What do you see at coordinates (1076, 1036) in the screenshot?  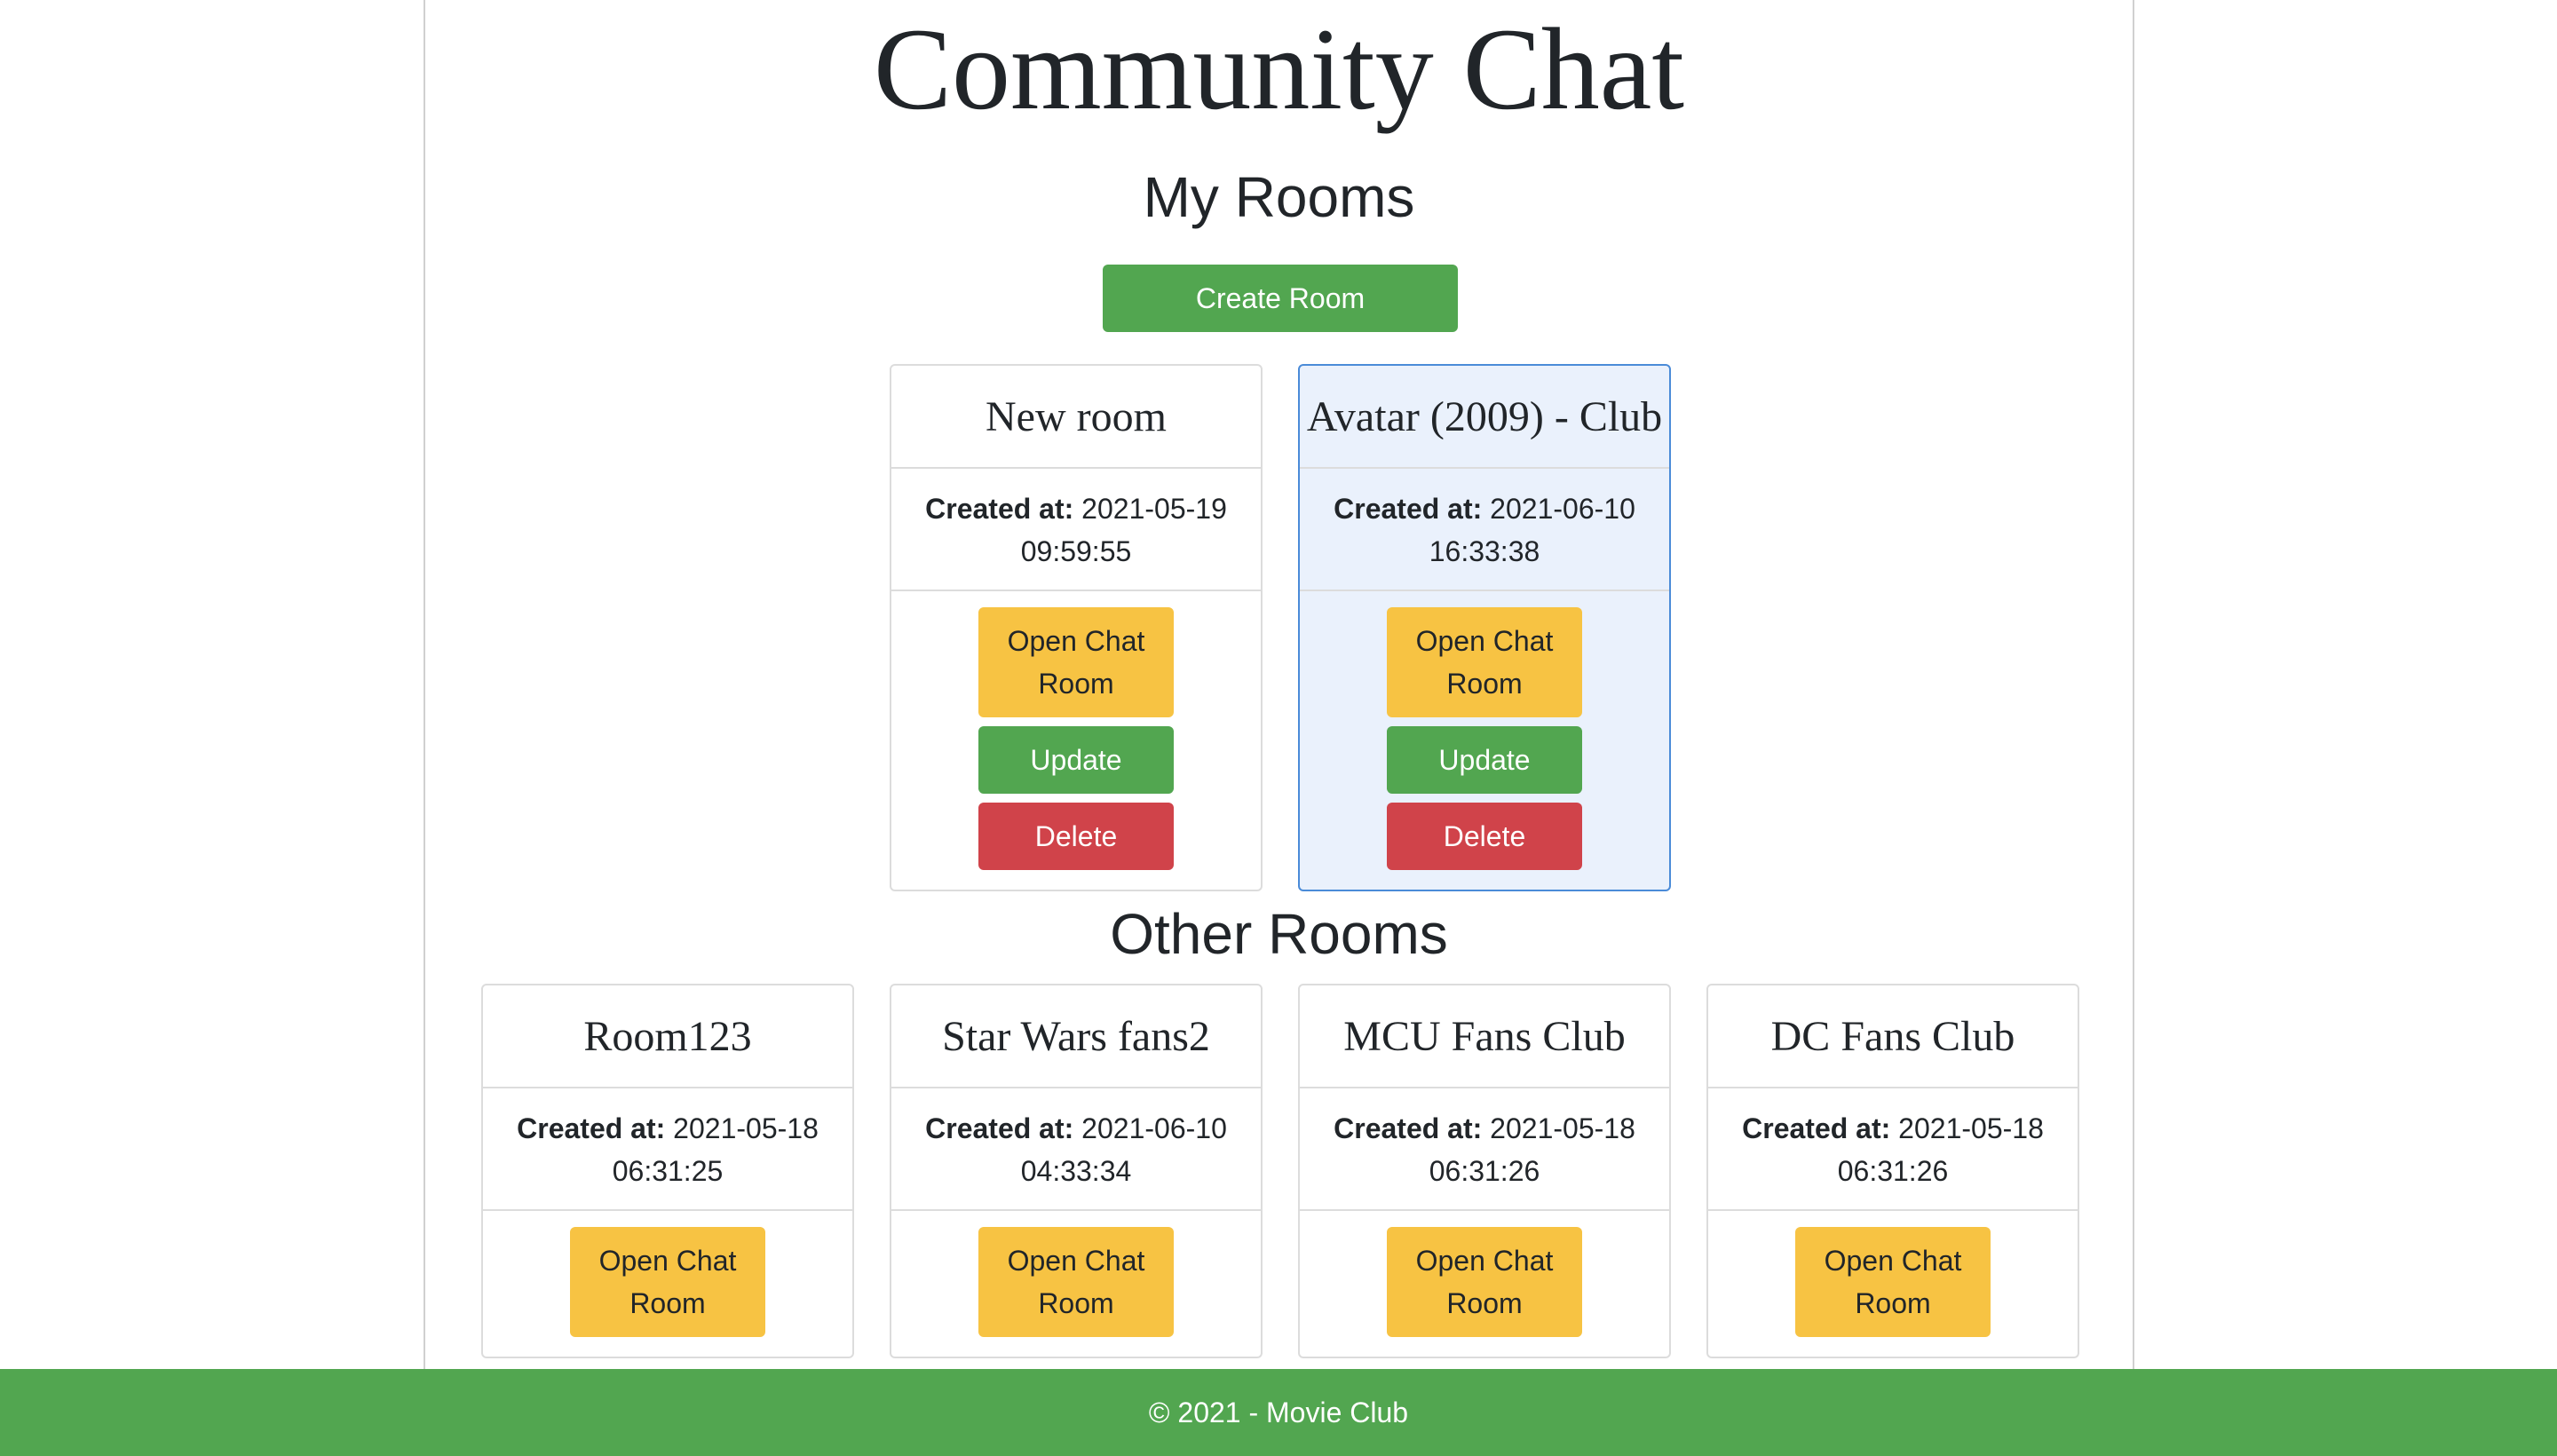 I see `room-card-title: Star Wars fans2` at bounding box center [1076, 1036].